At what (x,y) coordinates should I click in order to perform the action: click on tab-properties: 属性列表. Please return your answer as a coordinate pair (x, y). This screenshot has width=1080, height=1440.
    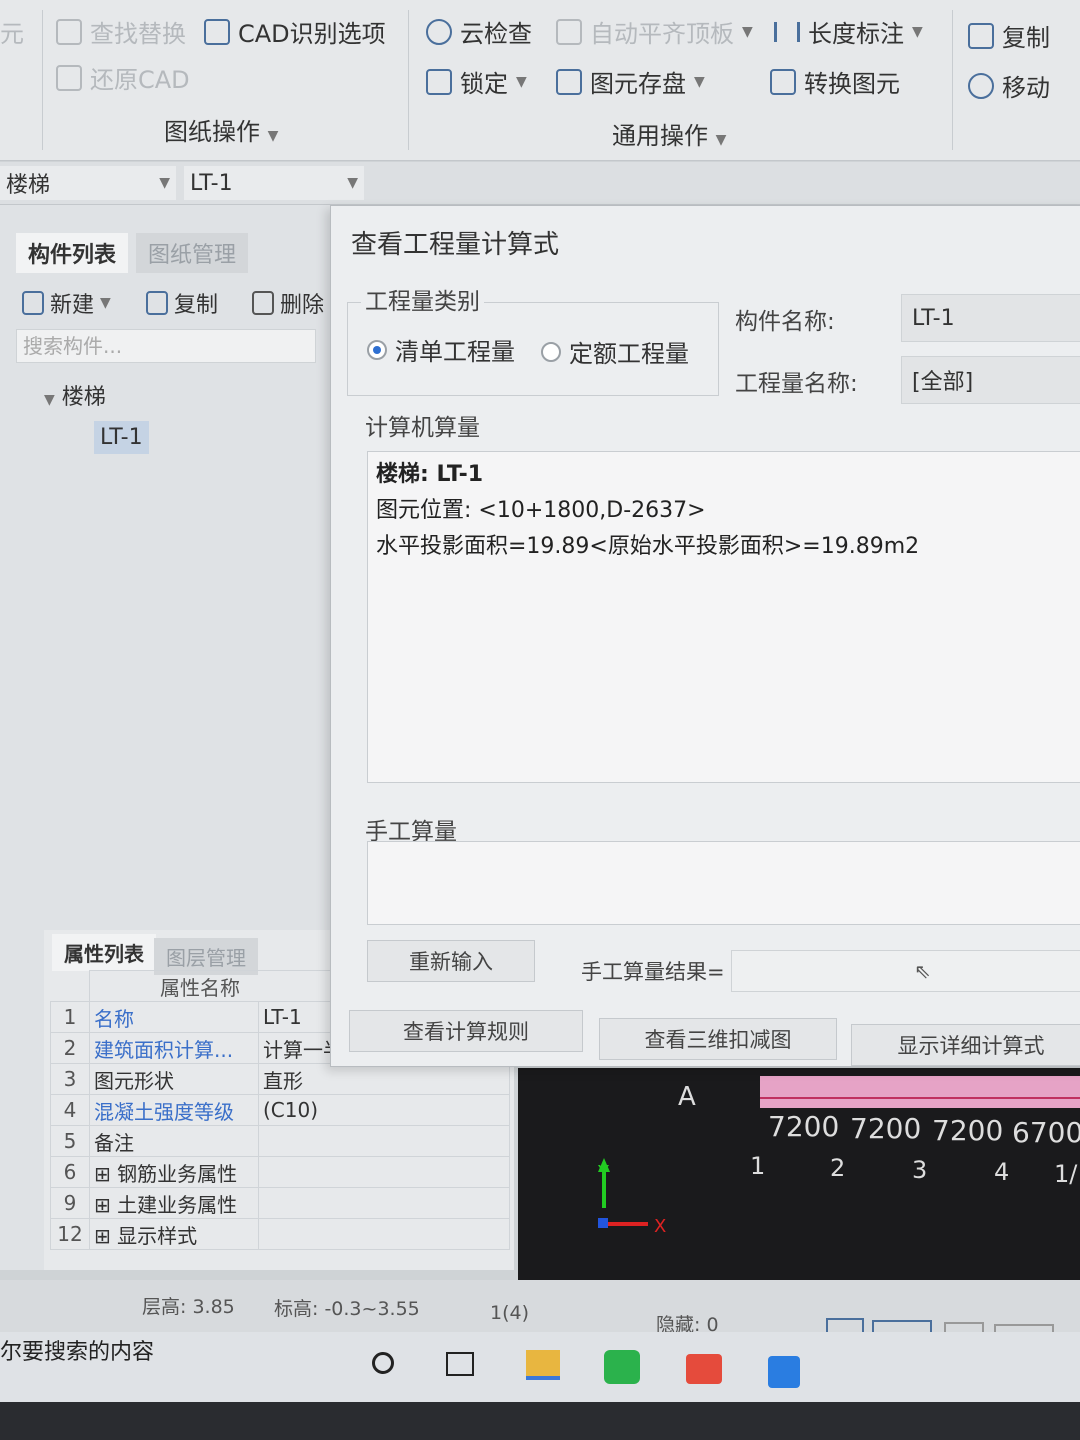
    Looking at the image, I should click on (104, 952).